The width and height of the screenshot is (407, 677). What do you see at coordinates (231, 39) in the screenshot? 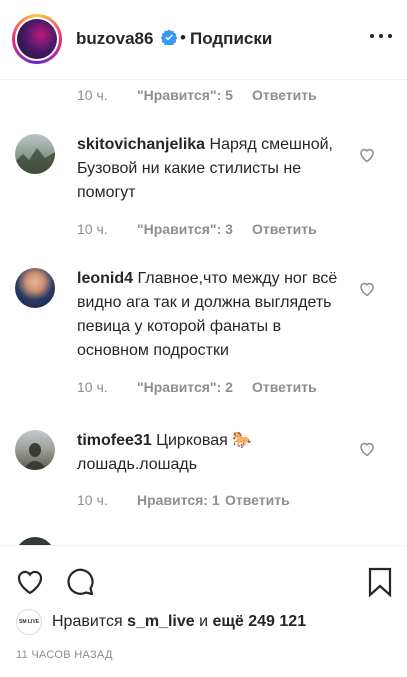
I see `following-button: Подписки` at bounding box center [231, 39].